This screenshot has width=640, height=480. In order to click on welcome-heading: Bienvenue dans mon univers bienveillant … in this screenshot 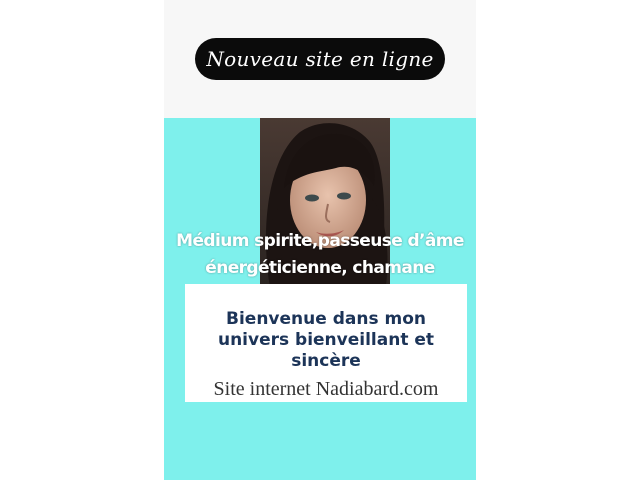, I will do `click(326, 340)`.